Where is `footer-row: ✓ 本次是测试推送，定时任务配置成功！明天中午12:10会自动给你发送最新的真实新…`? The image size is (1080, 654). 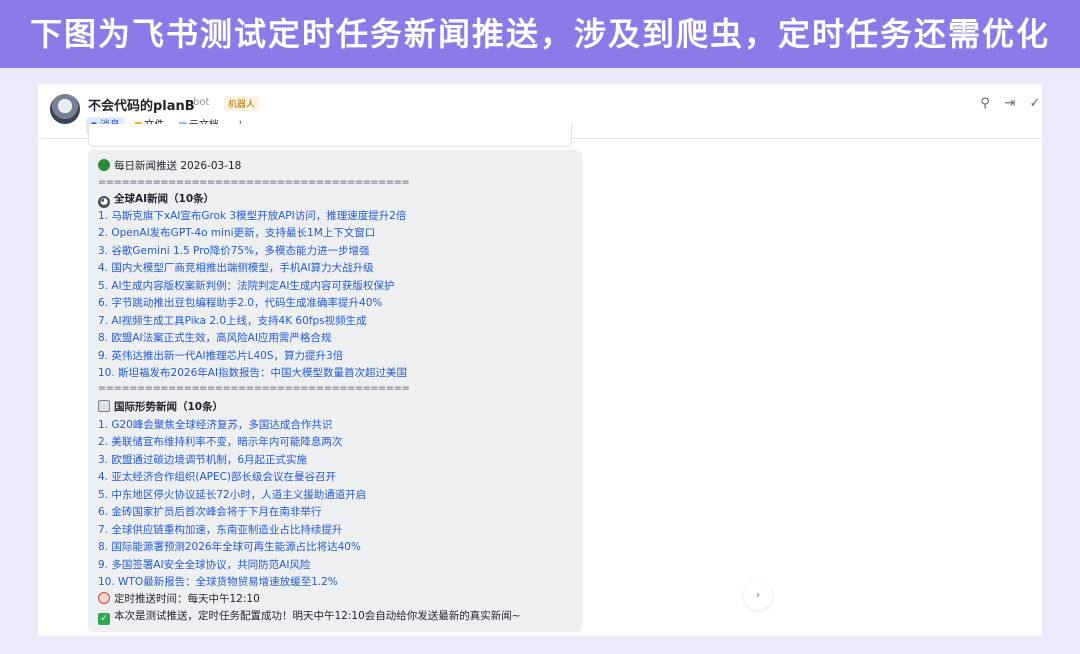 footer-row: ✓ 本次是测试推送，定时任务配置成功！明天中午12:10会自动给你发送最新的真实新… is located at coordinates (309, 617).